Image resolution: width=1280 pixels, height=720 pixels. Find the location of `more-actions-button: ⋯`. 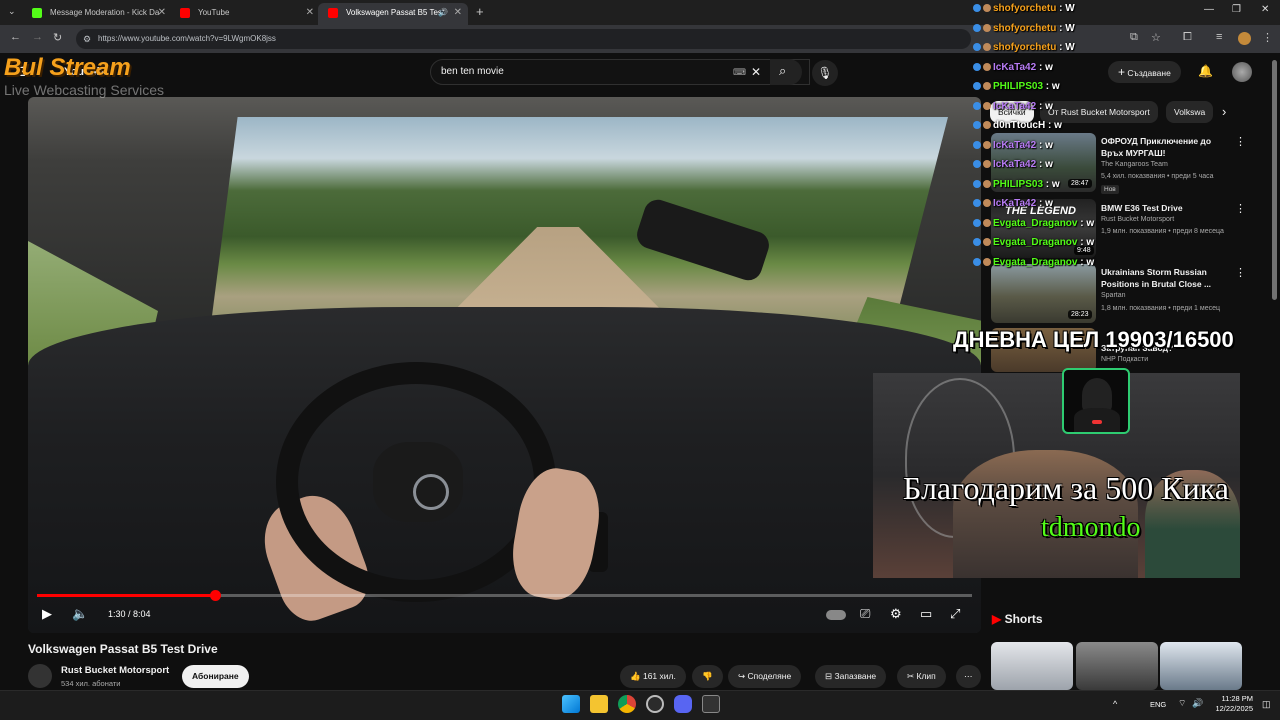

more-actions-button: ⋯ is located at coordinates (968, 676).